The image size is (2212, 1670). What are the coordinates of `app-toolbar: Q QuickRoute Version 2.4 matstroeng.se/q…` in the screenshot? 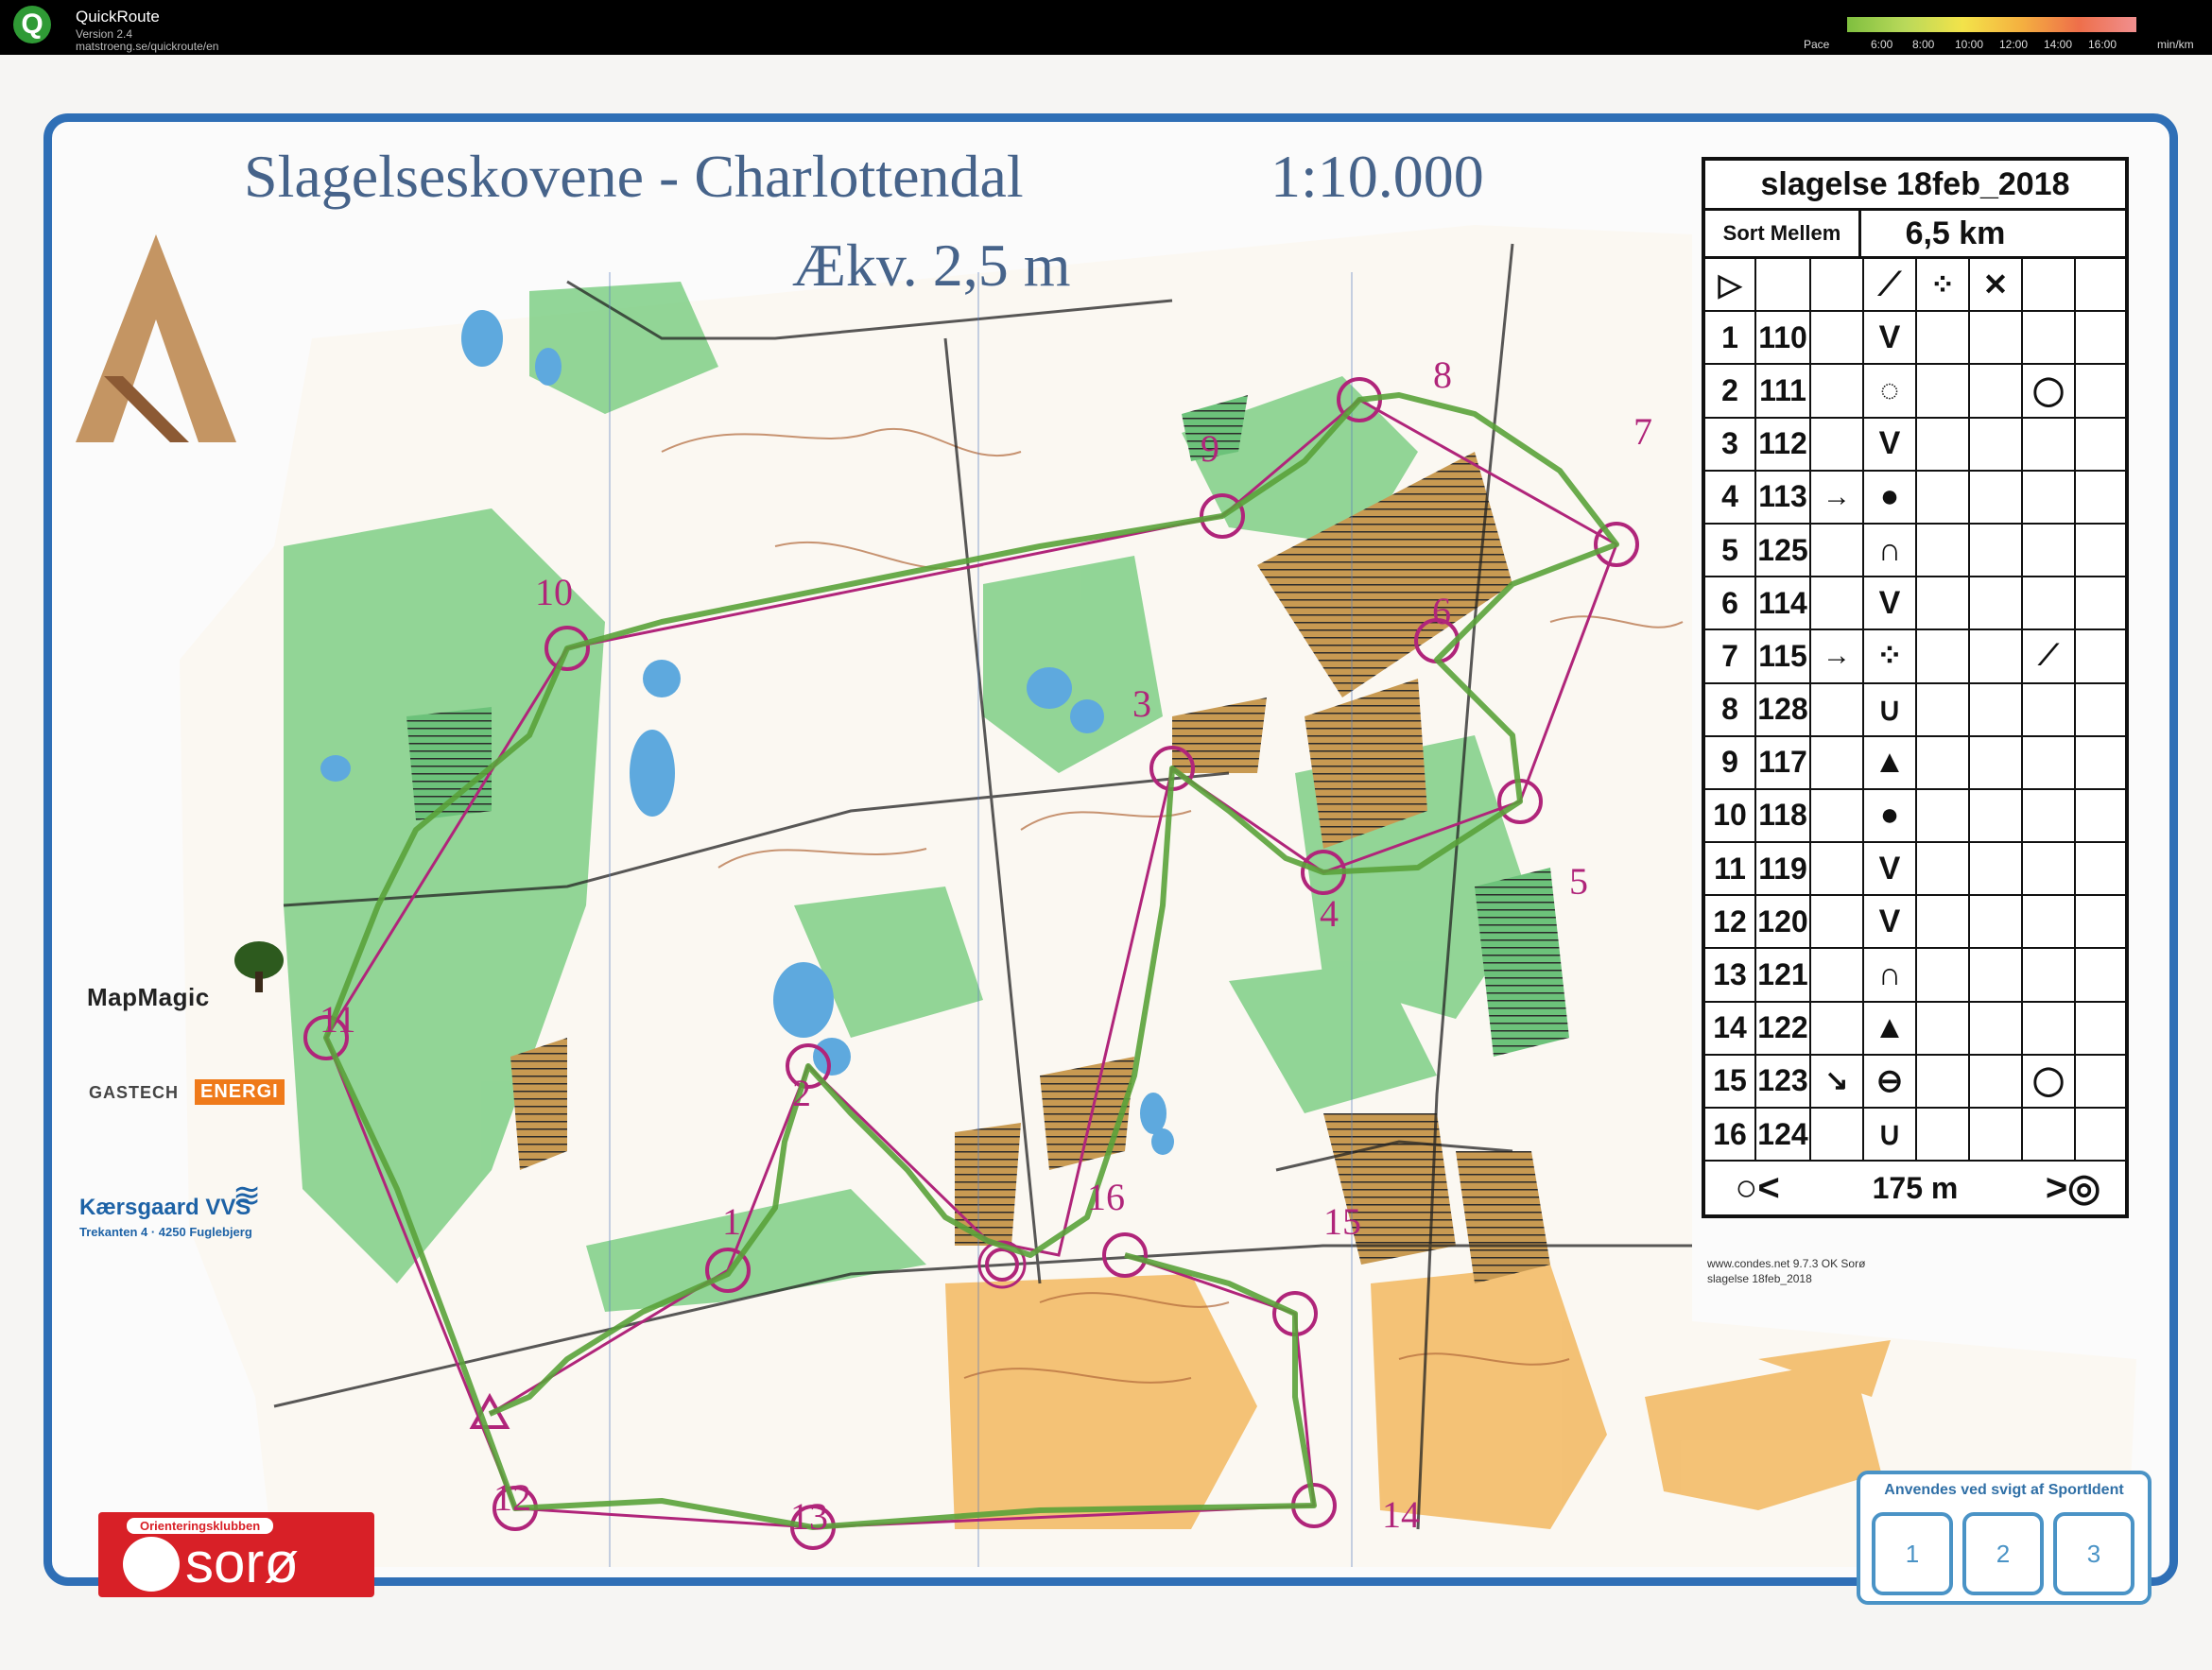 It's located at (1106, 28).